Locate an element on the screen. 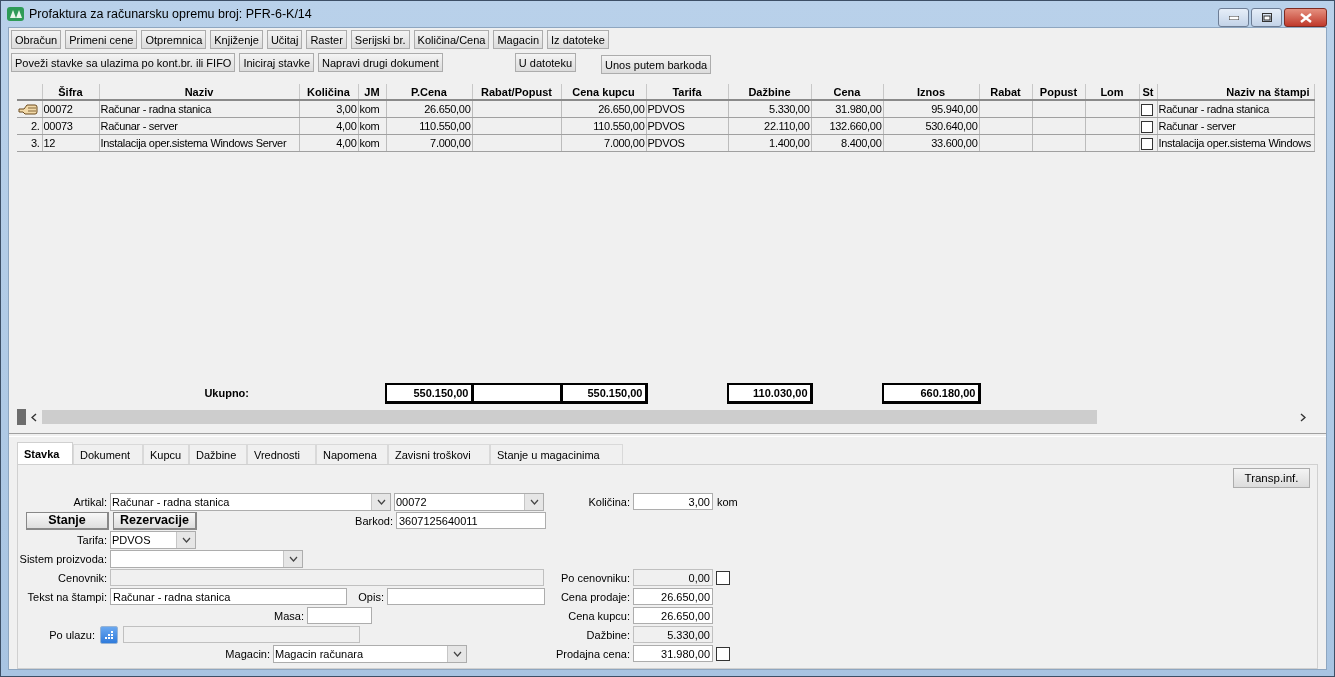  row-number: 3. is located at coordinates (35, 143).